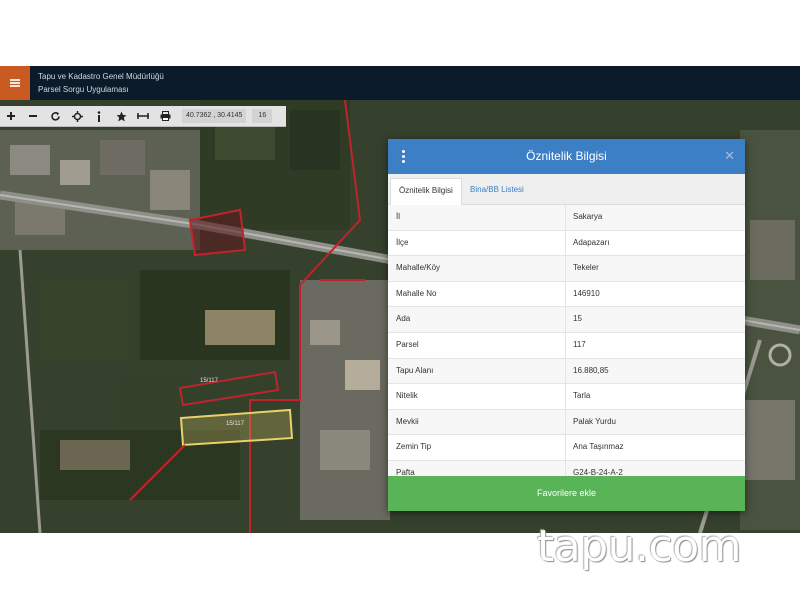 The width and height of the screenshot is (800, 600). I want to click on table-row: Ada 15, so click(566, 320).